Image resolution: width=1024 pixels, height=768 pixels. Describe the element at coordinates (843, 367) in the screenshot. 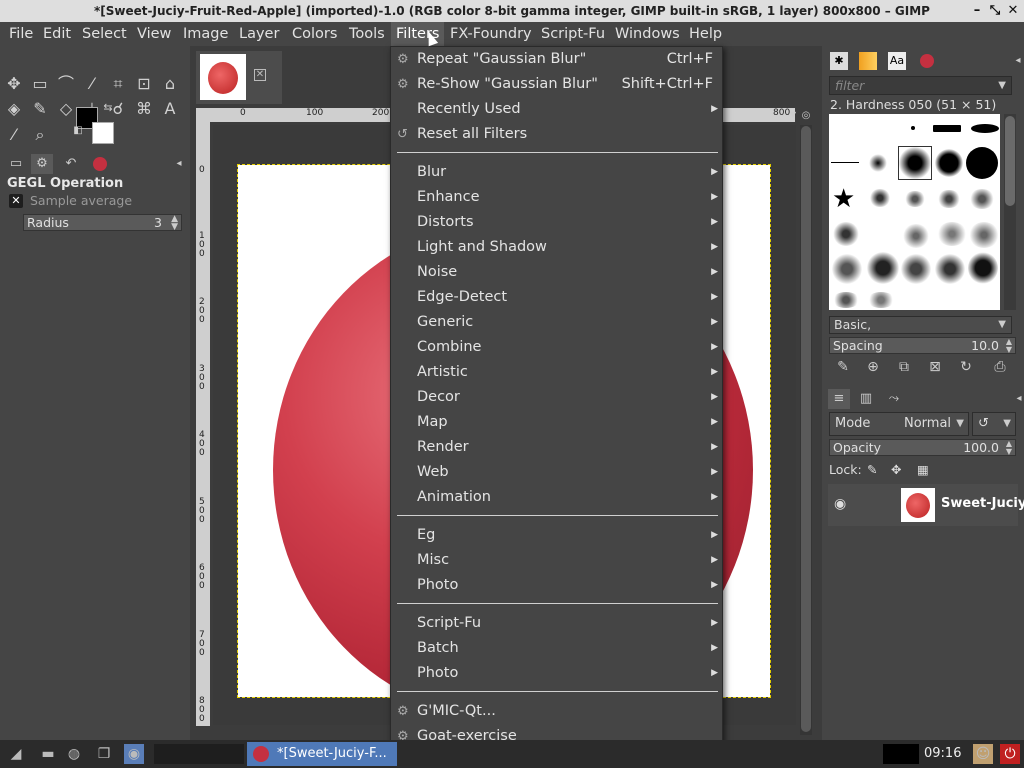

I see `edit-brush-icon: ✎` at that location.